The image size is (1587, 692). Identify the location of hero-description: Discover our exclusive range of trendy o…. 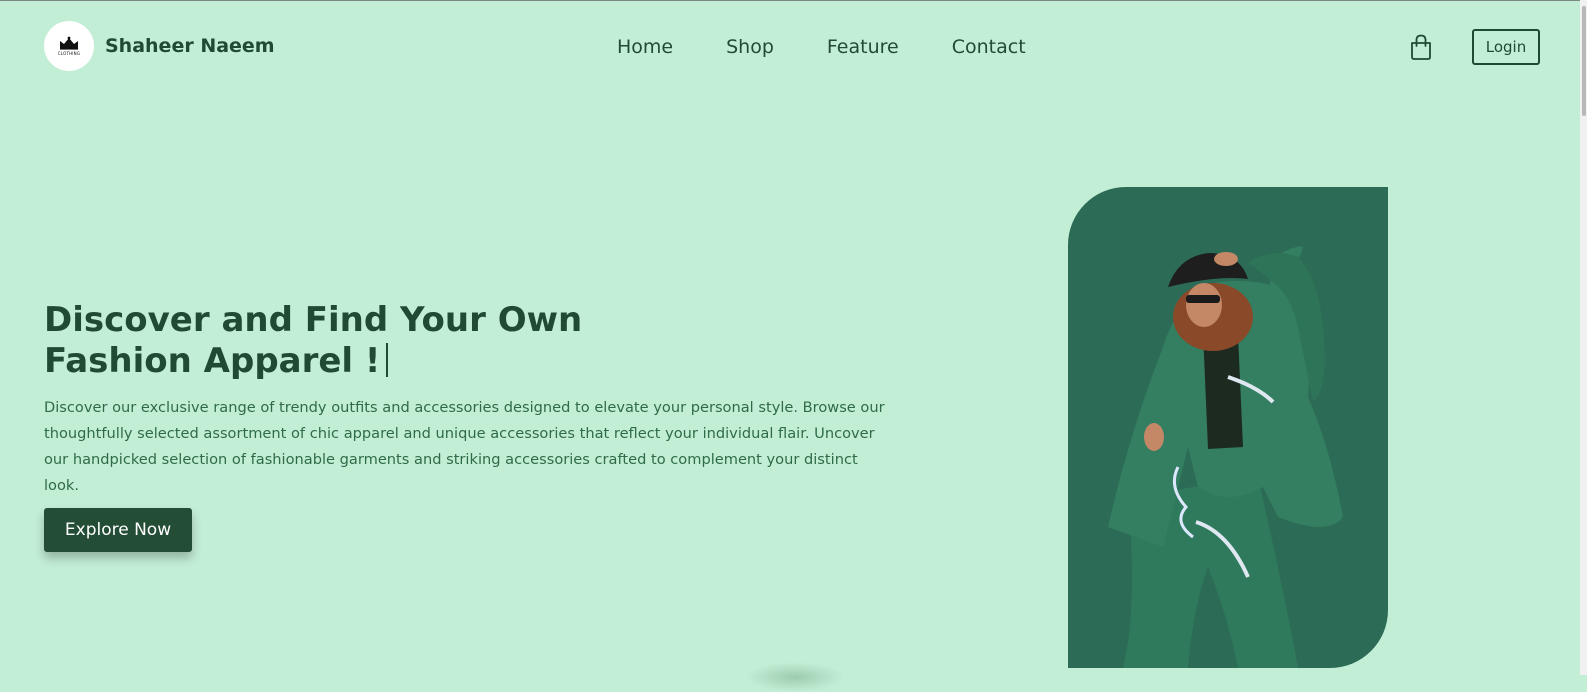
(464, 446).